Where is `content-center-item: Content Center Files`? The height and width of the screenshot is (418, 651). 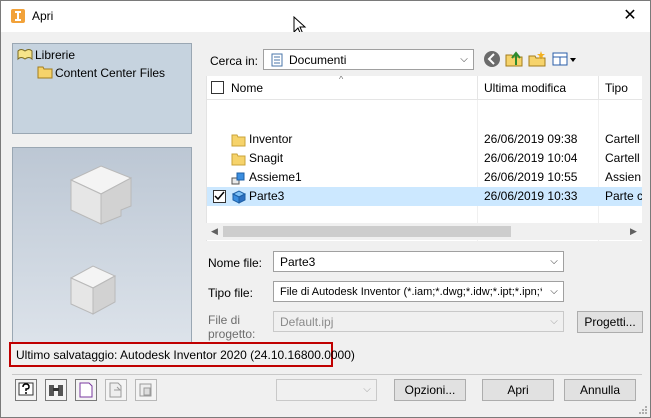
content-center-item: Content Center Files is located at coordinates (101, 72).